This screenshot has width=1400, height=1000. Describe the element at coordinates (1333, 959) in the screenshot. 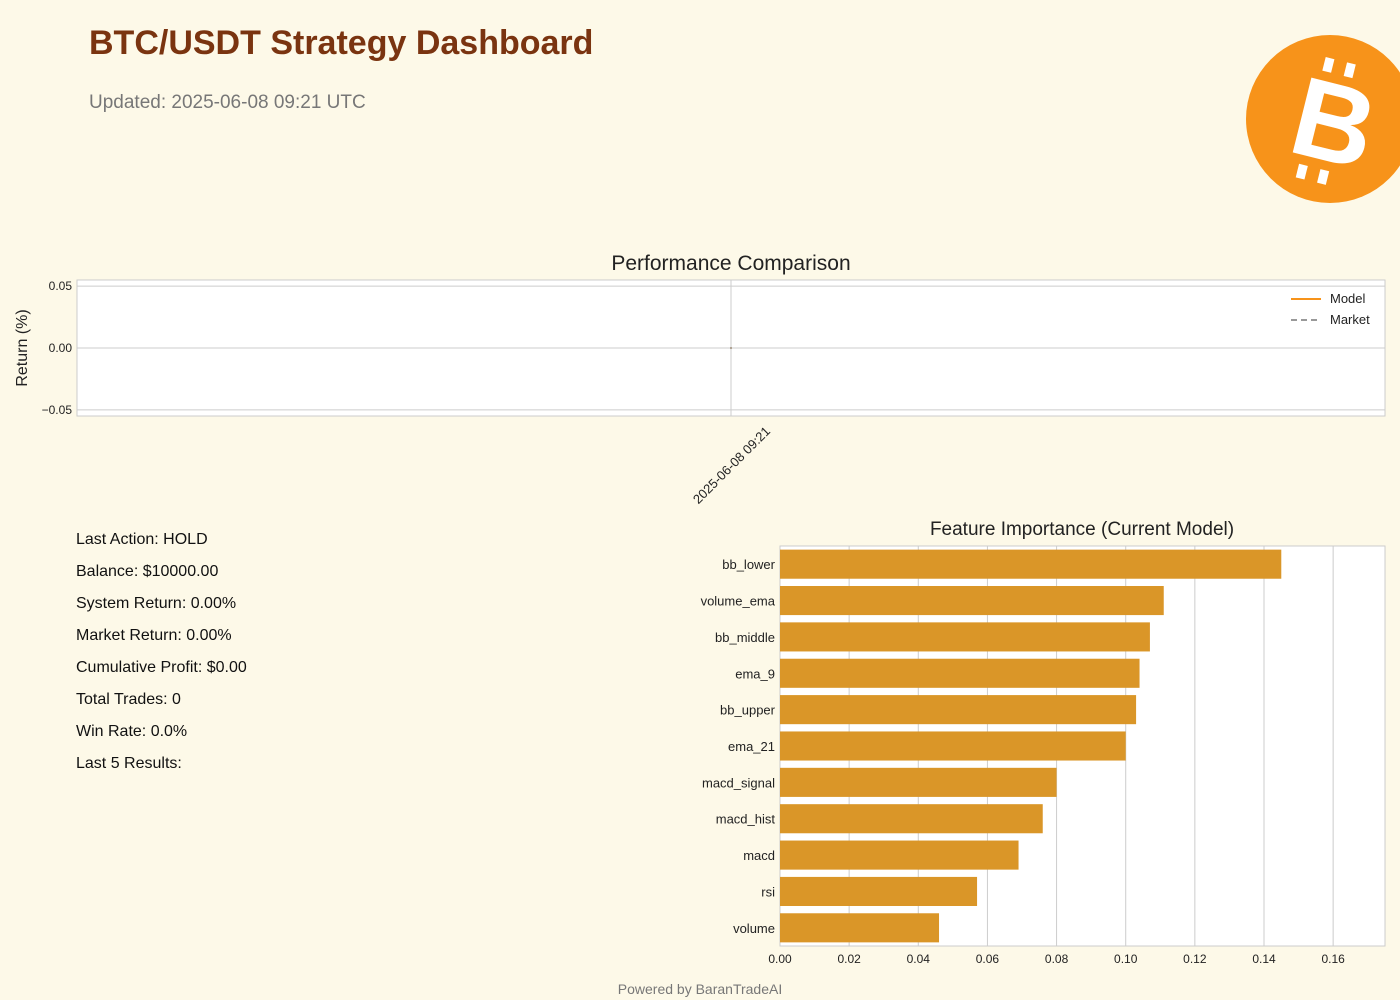

I see `x-tick-label: 0.16` at that location.